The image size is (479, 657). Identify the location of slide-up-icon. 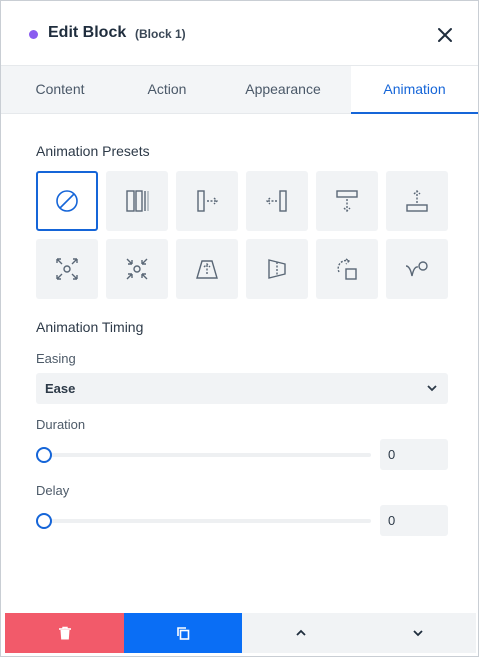
(417, 201).